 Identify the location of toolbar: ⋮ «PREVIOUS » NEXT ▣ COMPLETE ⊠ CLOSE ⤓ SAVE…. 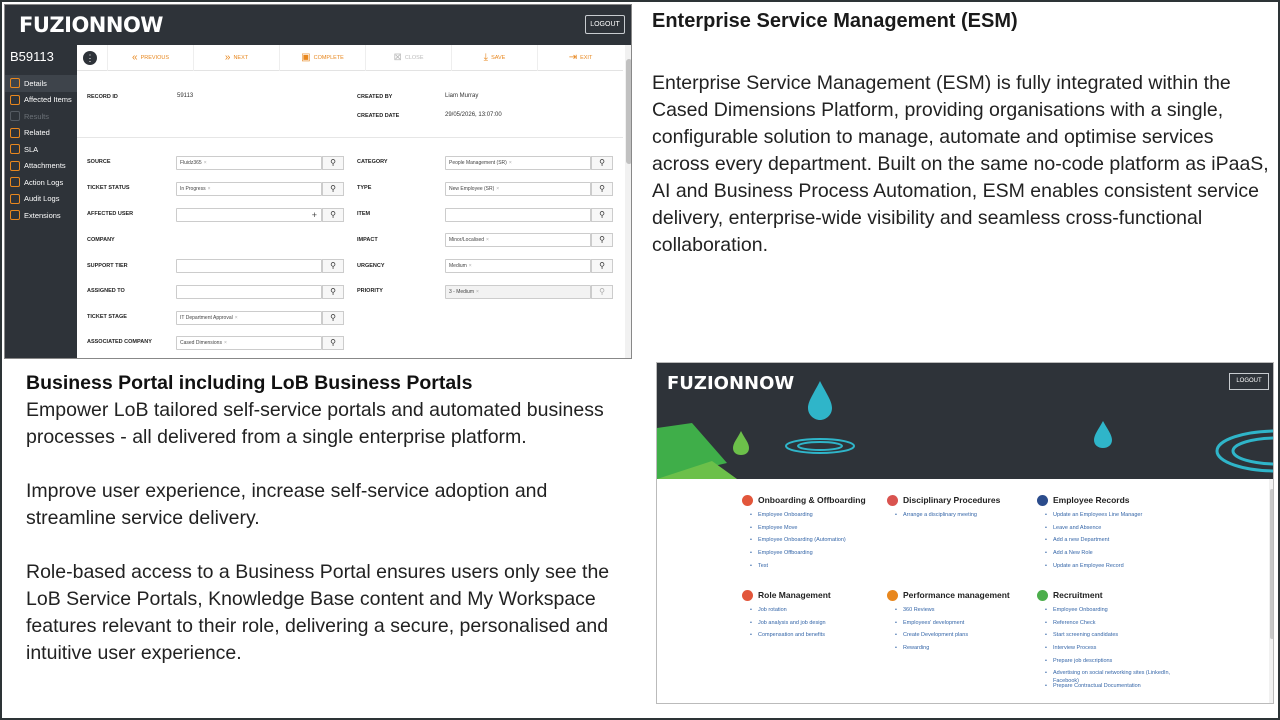
(350, 57).